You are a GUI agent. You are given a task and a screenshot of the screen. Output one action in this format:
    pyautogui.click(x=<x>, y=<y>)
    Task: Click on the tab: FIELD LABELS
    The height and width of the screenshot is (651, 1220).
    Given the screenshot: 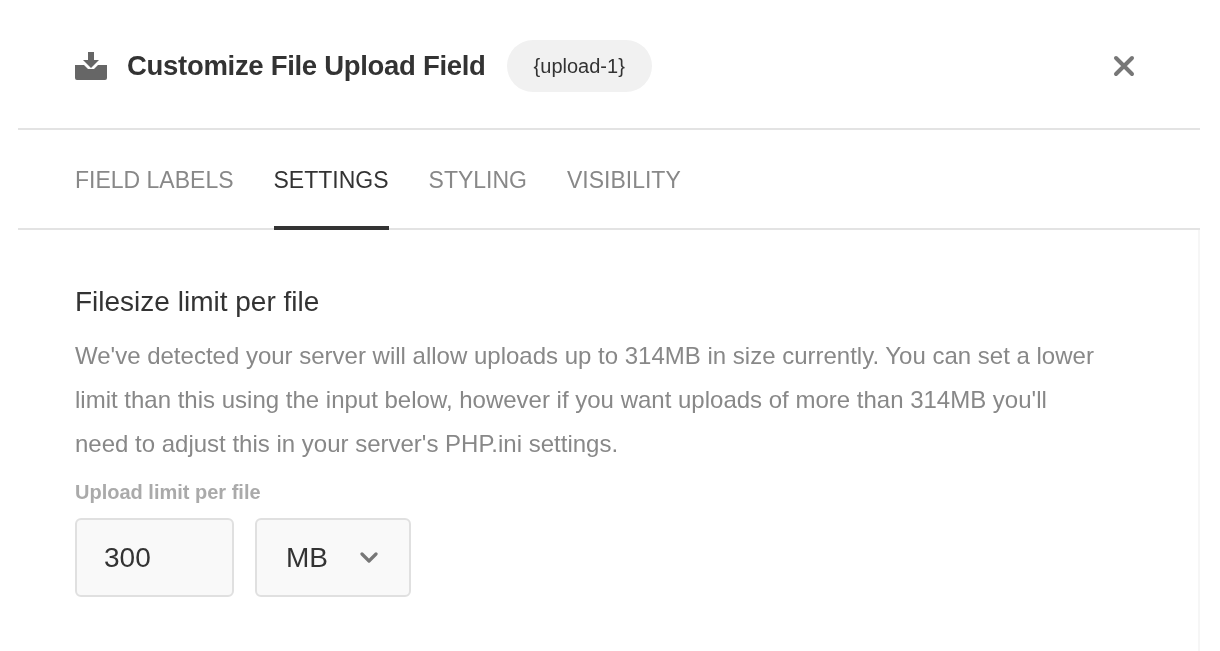 What is the action you would take?
    pyautogui.click(x=154, y=198)
    